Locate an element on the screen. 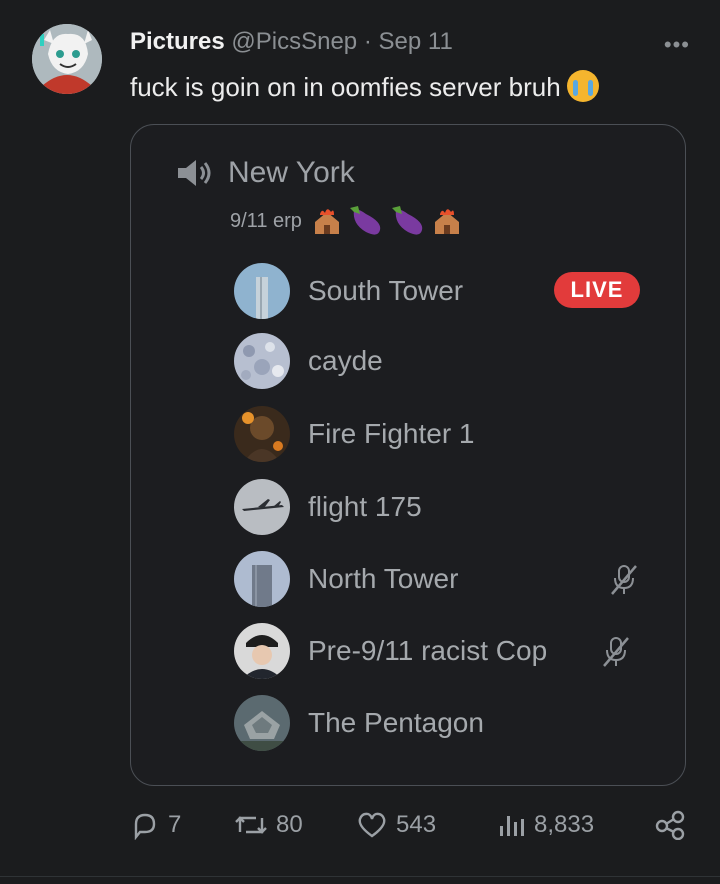 This screenshot has height=884, width=720. voice-member: South Tower is located at coordinates (348, 291).